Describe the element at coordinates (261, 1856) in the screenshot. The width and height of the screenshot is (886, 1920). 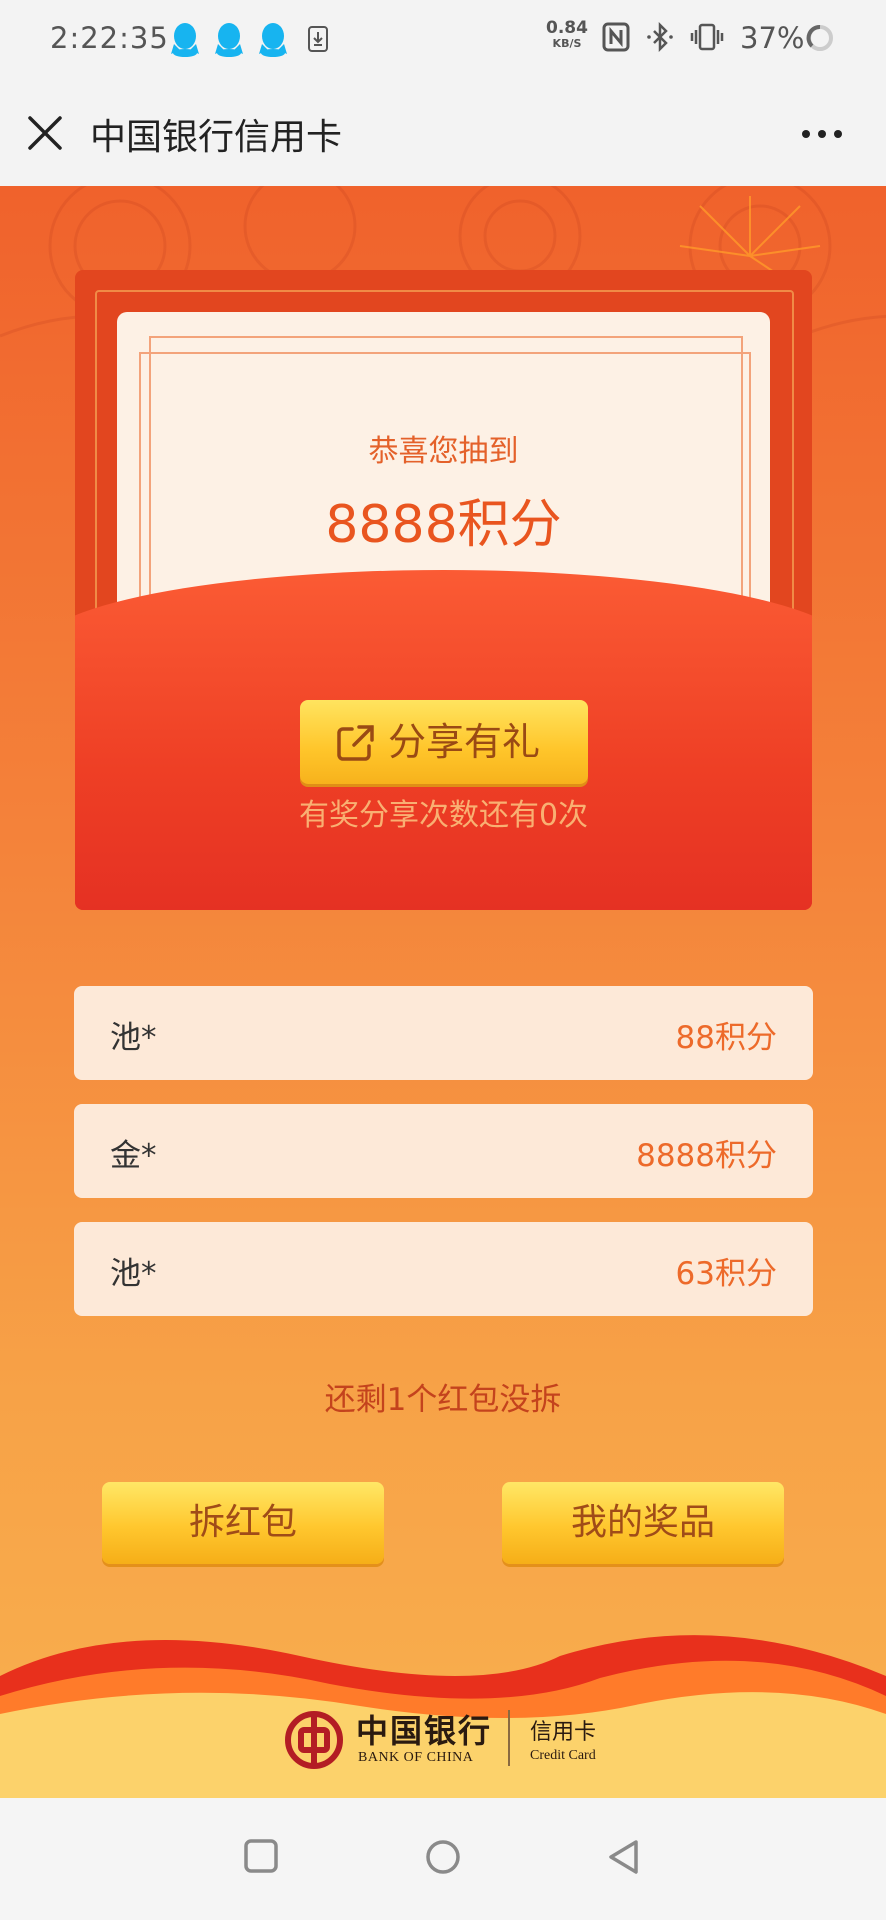
I see `recent-apps-icon` at that location.